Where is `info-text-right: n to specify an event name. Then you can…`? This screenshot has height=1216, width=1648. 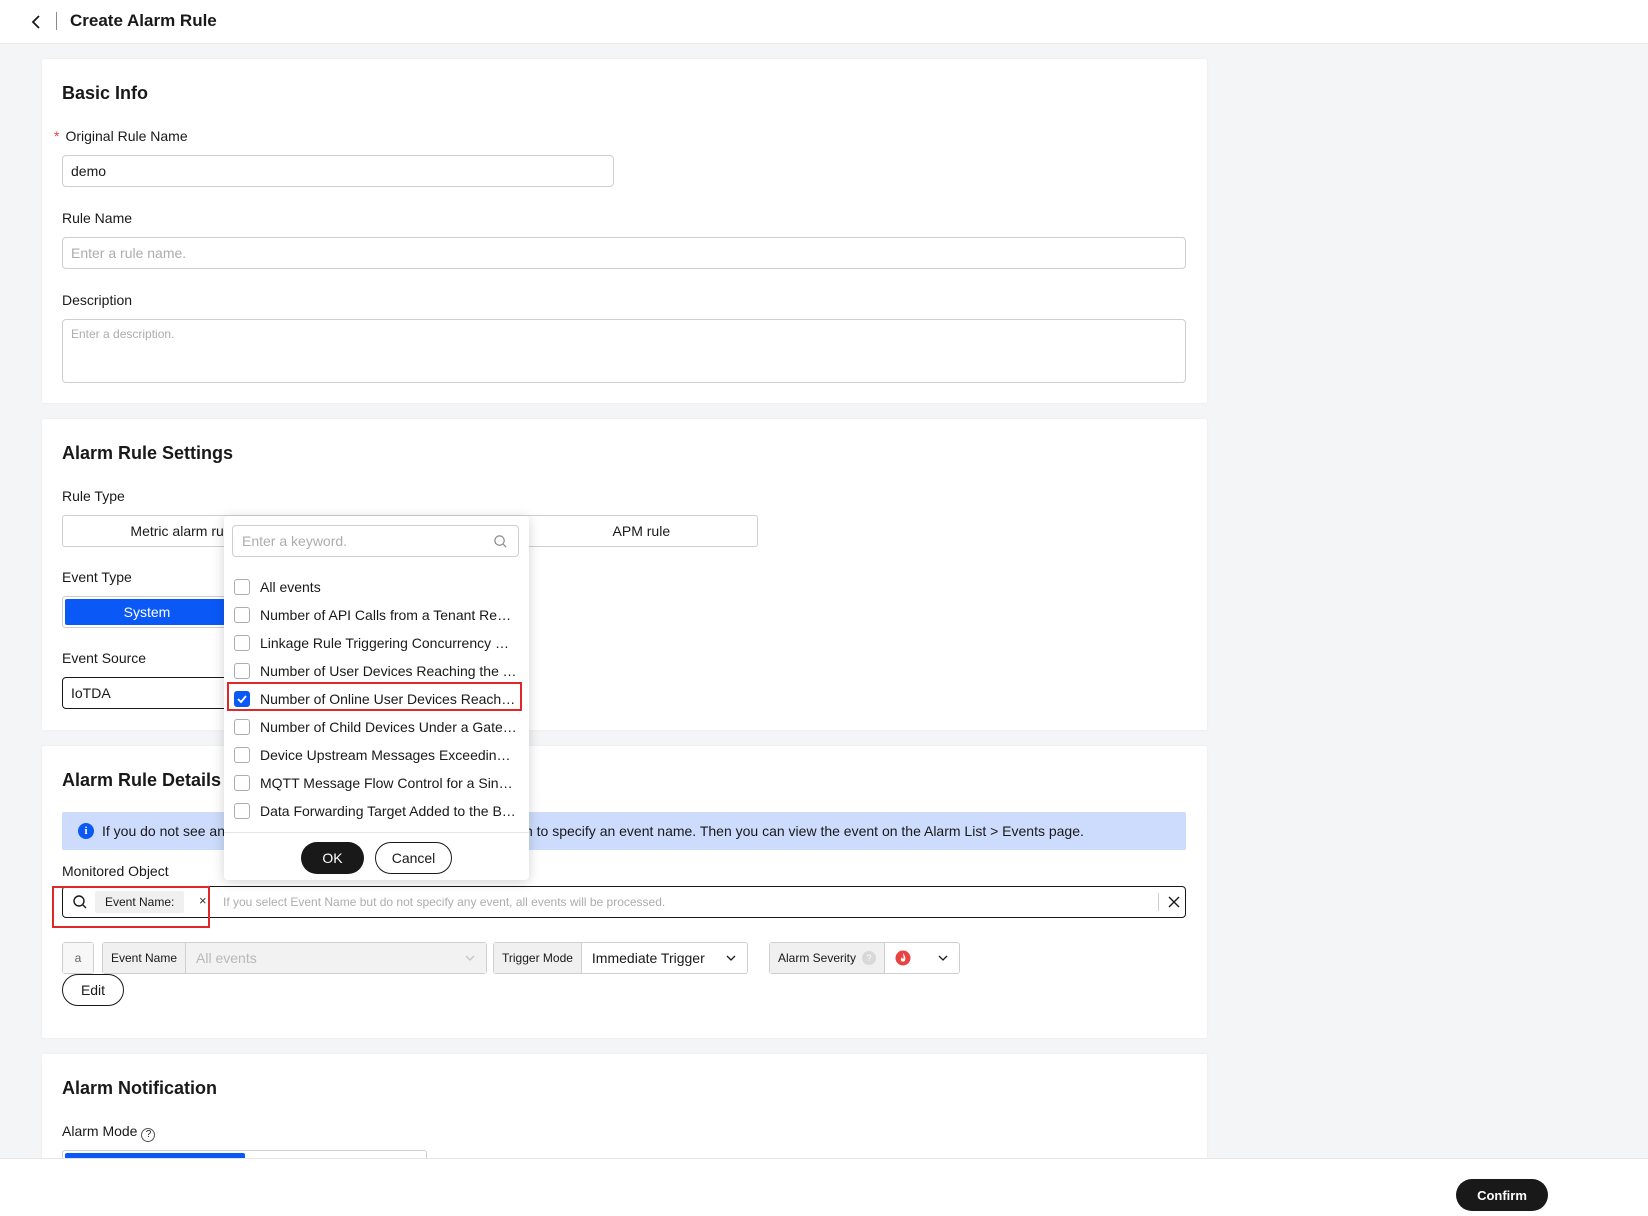
info-text-right: n to specify an event name. Then you can… is located at coordinates (804, 831).